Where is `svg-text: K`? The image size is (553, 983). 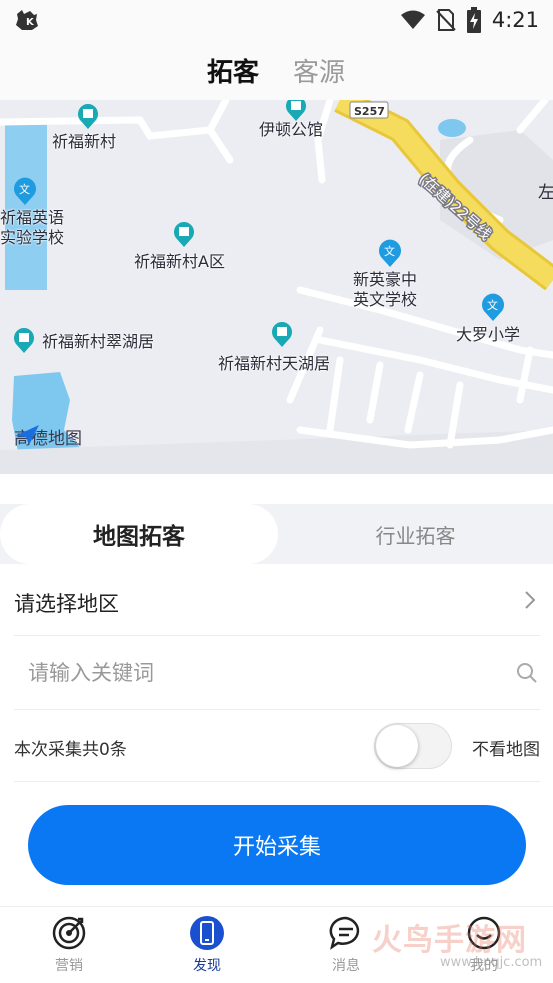
svg-text: K is located at coordinates (30, 22).